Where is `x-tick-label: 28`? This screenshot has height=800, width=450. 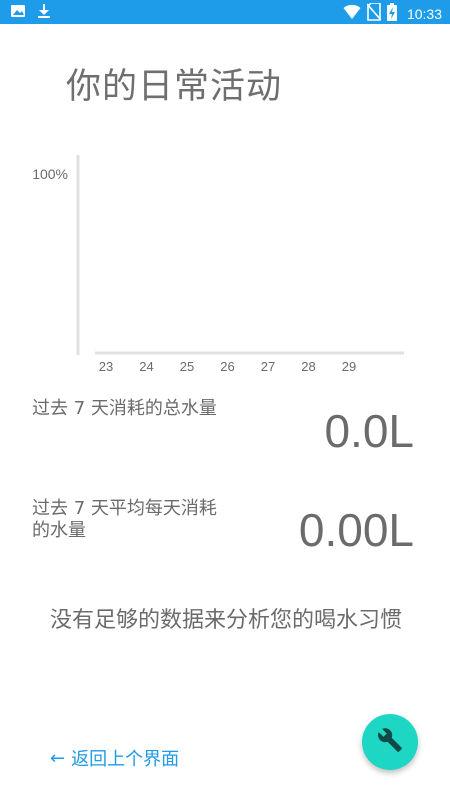 x-tick-label: 28 is located at coordinates (308, 366).